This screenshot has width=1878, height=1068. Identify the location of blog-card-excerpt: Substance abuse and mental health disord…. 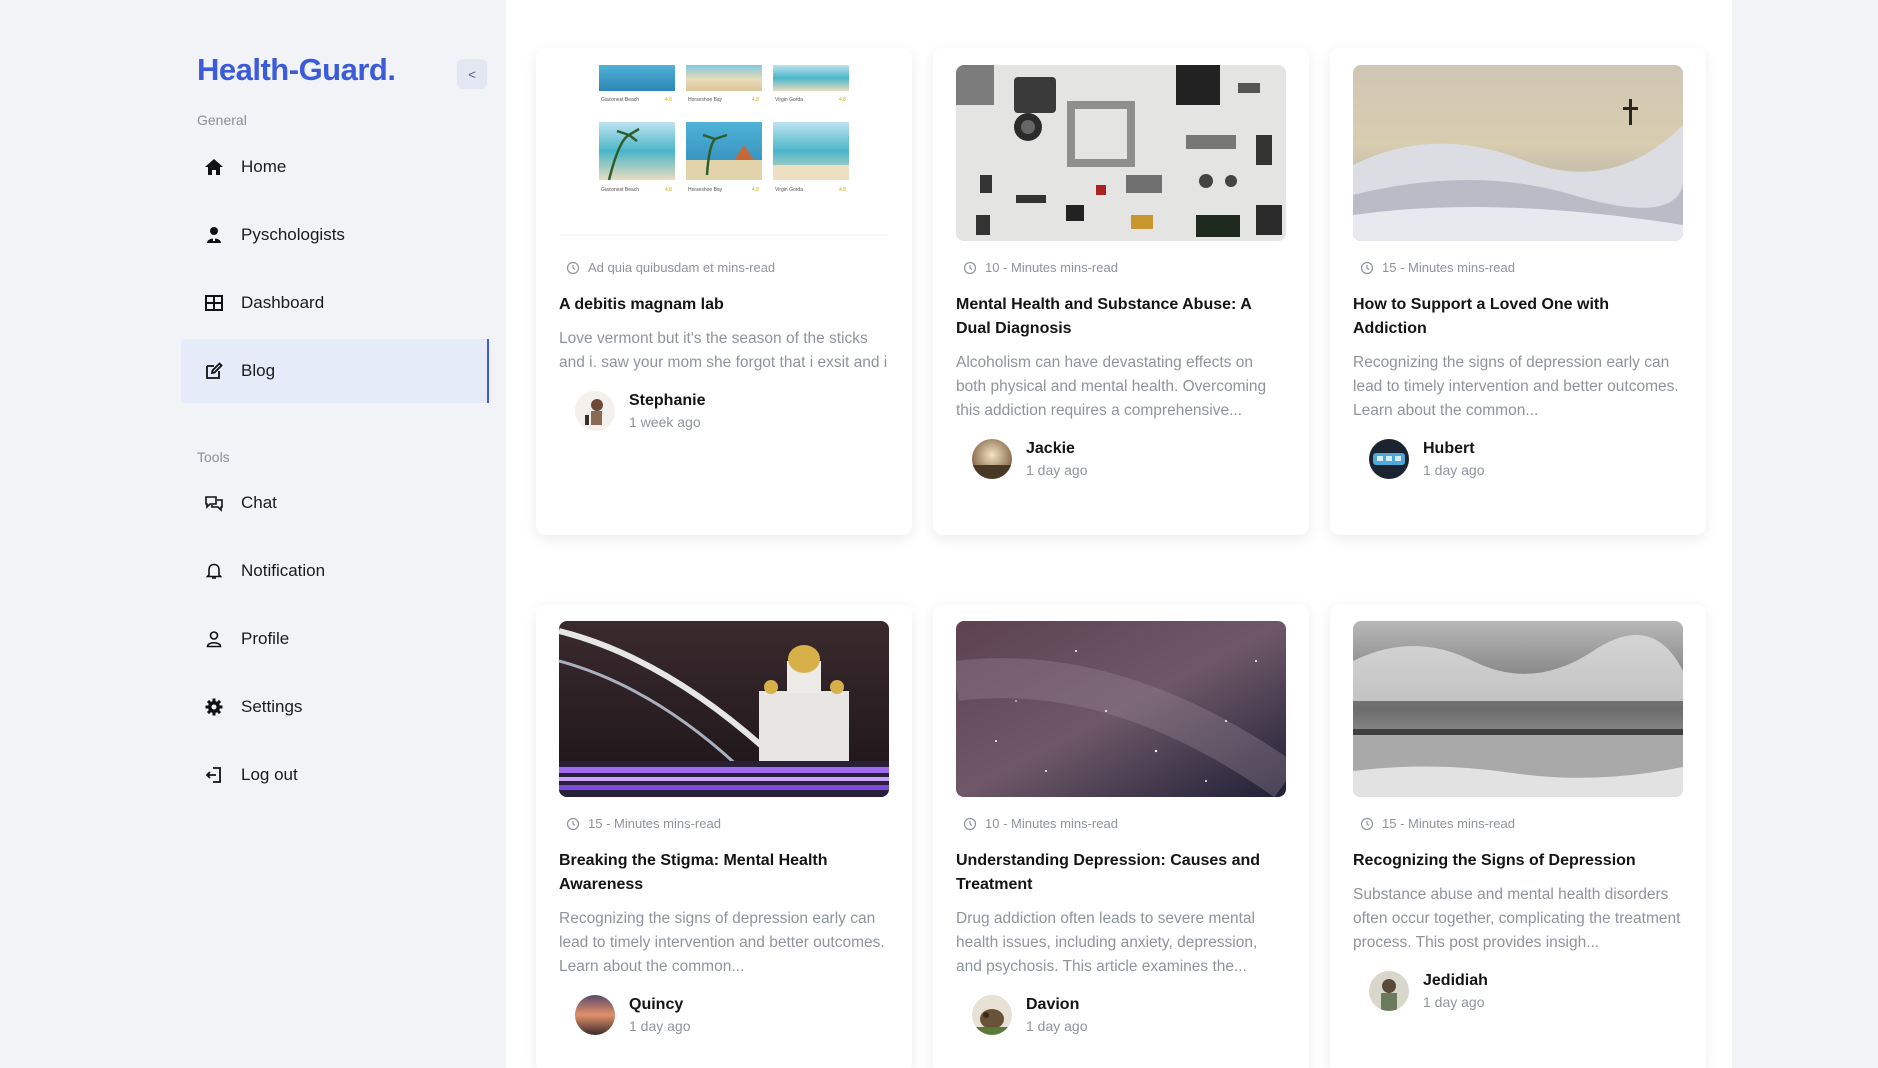
(1517, 918).